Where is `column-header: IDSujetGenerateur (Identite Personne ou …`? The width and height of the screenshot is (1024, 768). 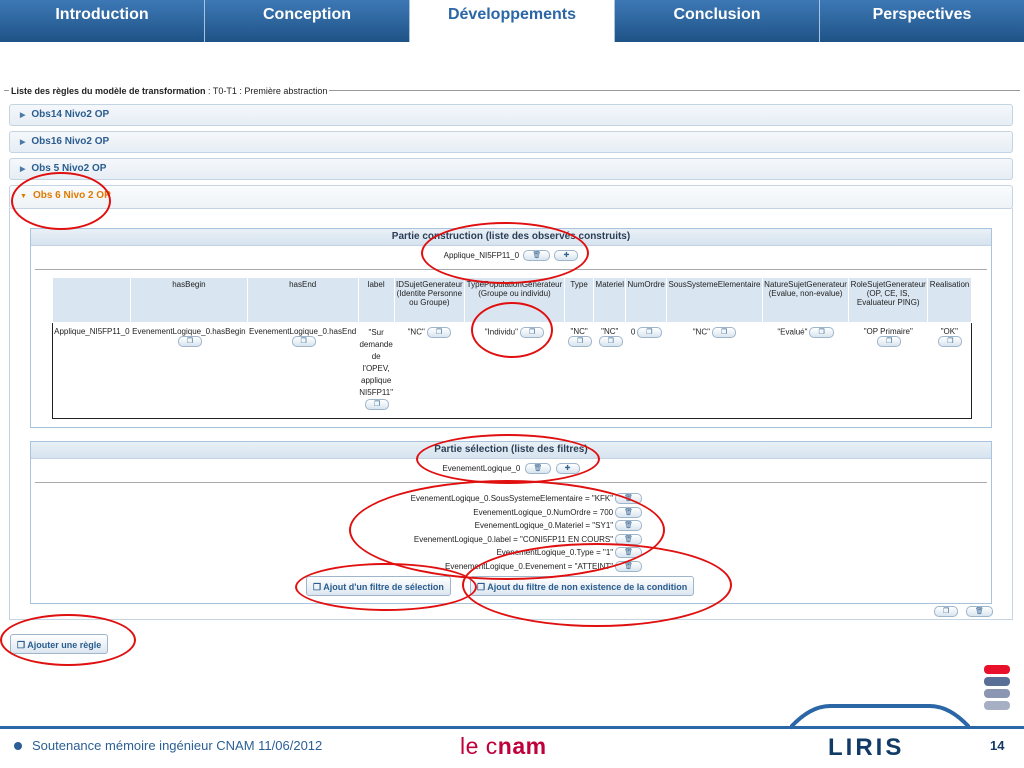 column-header: IDSujetGenerateur (Identite Personne ou … is located at coordinates (429, 300).